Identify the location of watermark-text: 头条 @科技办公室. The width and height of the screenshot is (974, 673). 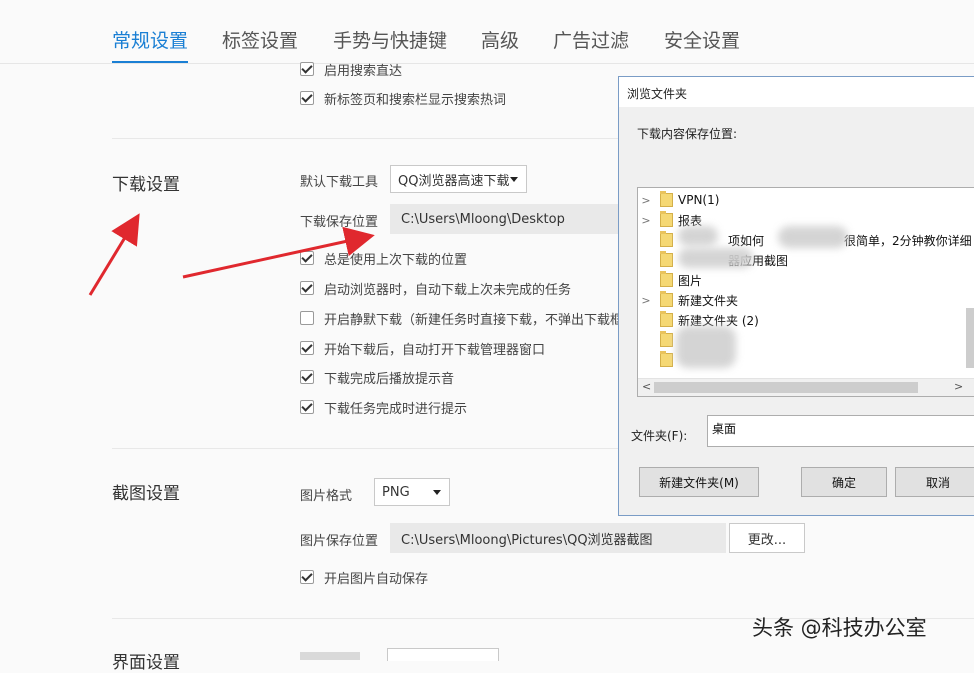
(839, 628).